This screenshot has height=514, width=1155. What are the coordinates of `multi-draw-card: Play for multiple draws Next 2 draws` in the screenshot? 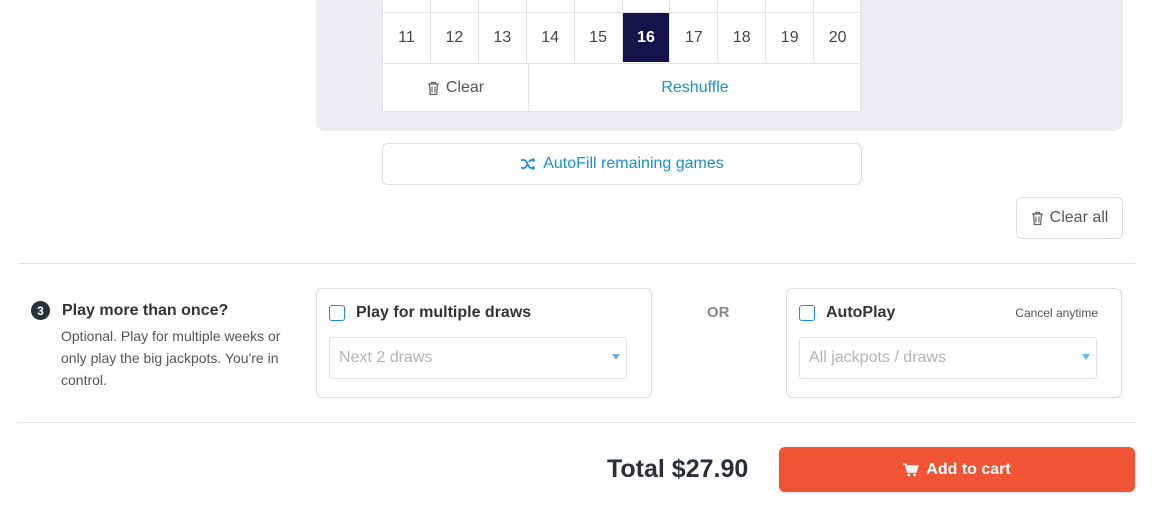 It's located at (484, 343).